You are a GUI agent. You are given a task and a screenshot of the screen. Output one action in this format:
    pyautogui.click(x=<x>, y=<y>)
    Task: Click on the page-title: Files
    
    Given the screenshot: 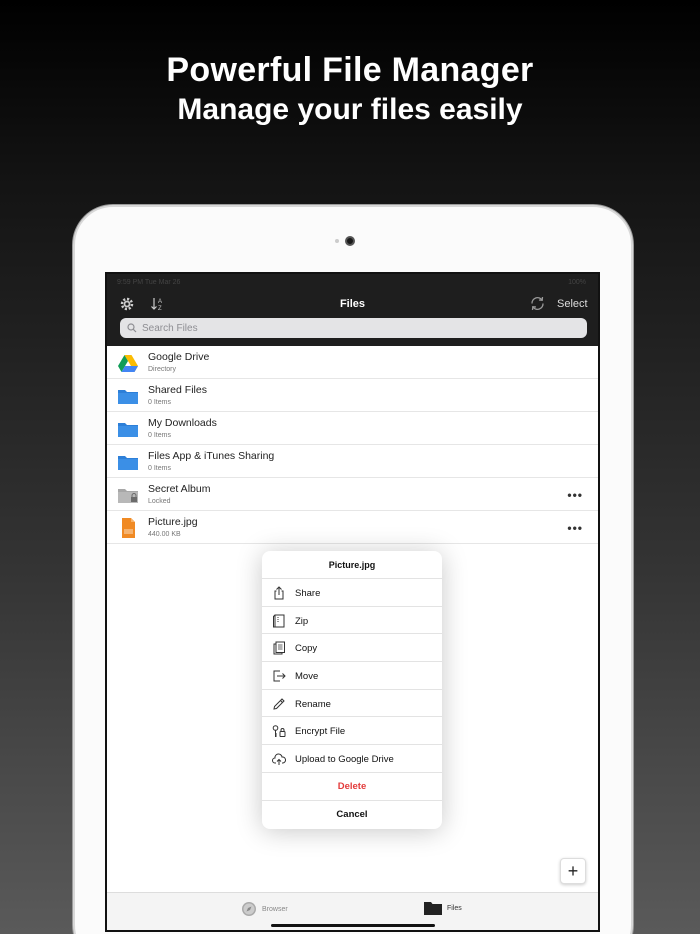 What is the action you would take?
    pyautogui.click(x=352, y=304)
    